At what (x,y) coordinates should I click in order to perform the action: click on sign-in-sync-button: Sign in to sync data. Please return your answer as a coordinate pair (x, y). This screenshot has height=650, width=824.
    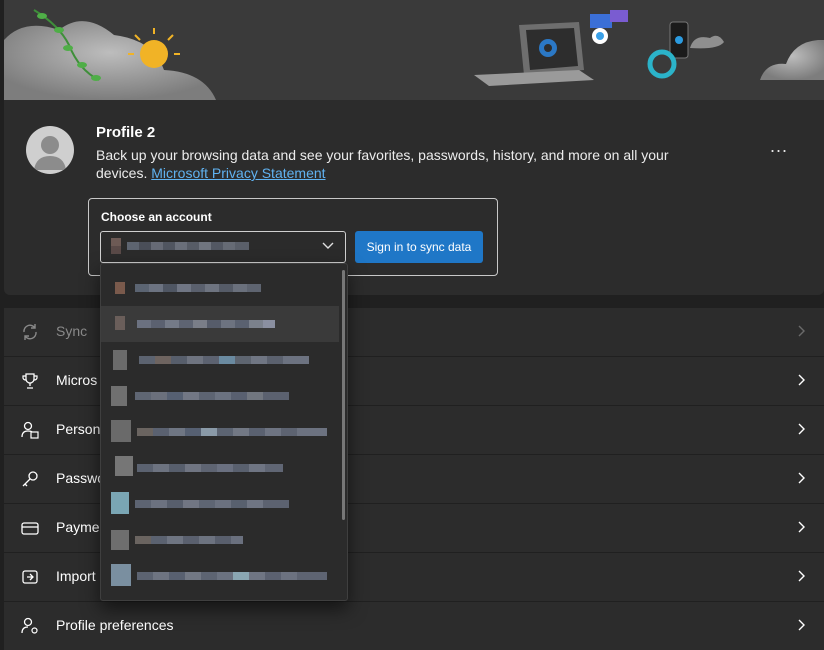
    Looking at the image, I should click on (419, 247).